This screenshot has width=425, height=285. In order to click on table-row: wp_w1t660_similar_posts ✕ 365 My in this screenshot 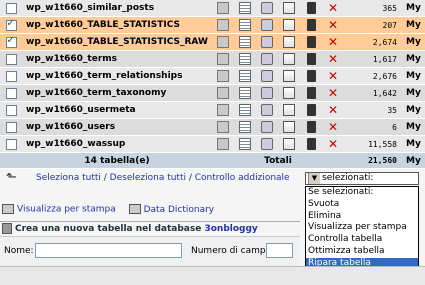, I will do `click(212, 8)`.